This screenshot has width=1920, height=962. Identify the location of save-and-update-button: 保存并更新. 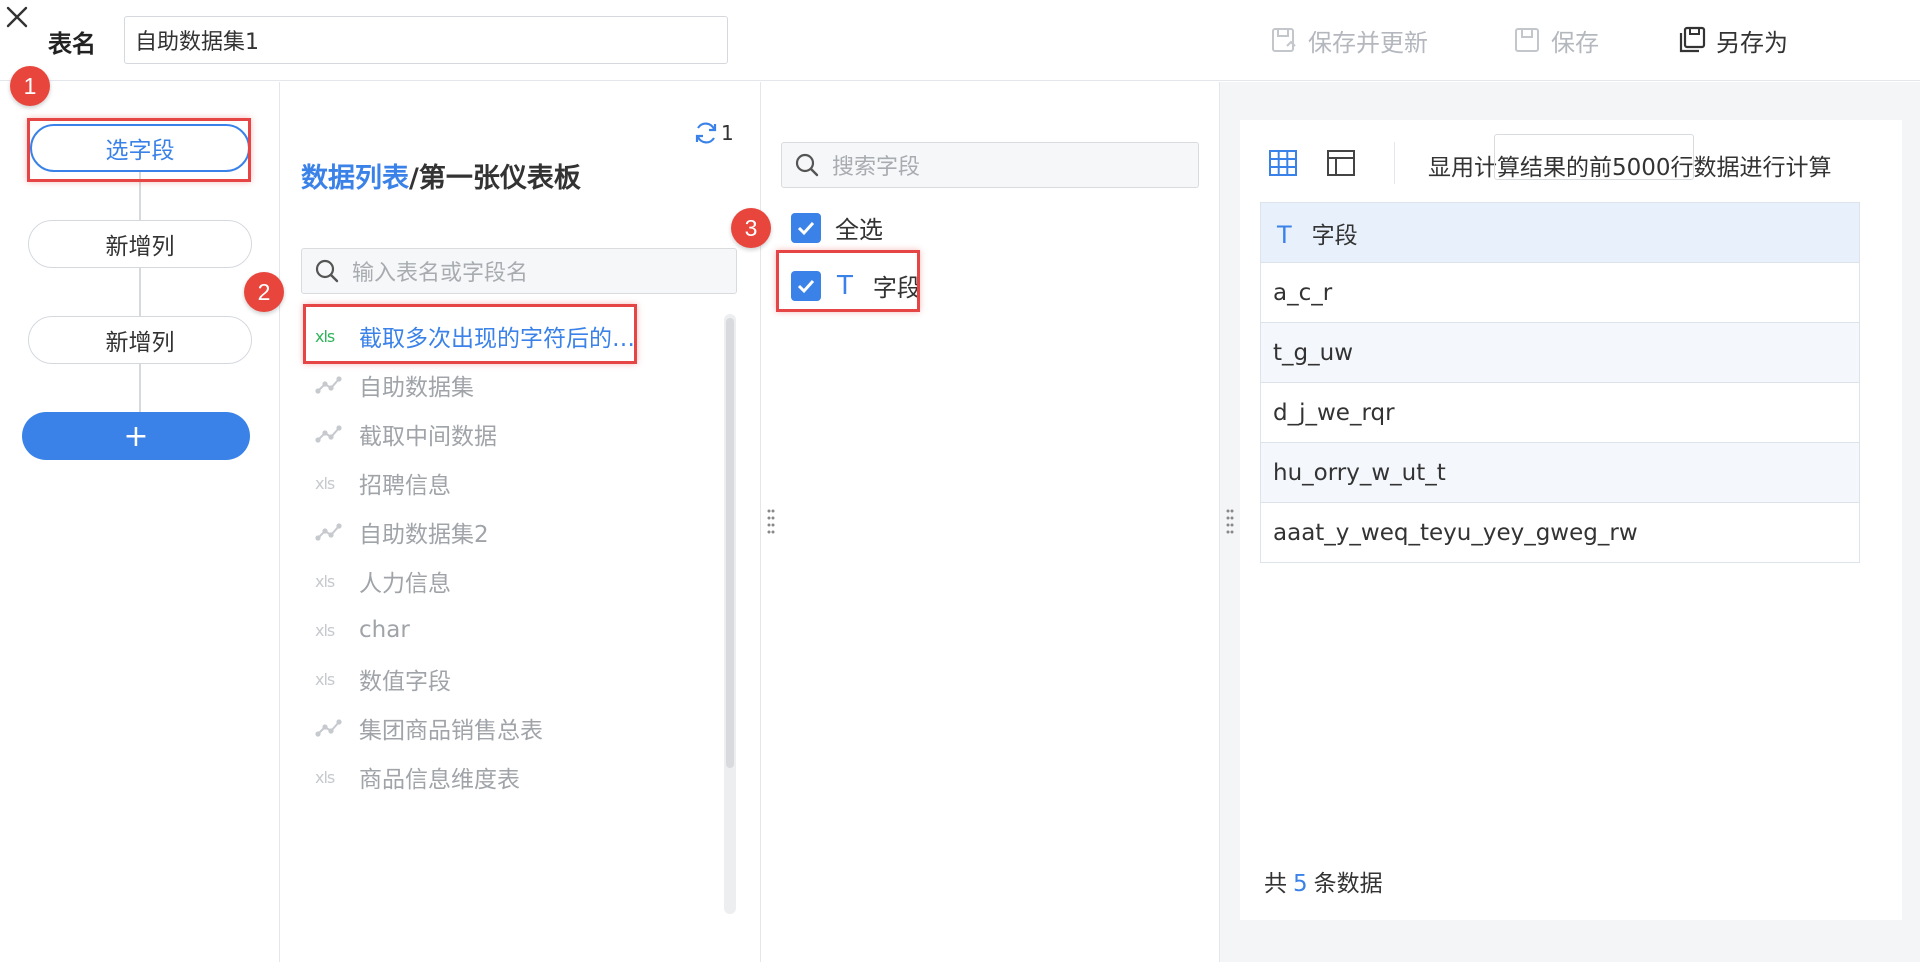
(1349, 40).